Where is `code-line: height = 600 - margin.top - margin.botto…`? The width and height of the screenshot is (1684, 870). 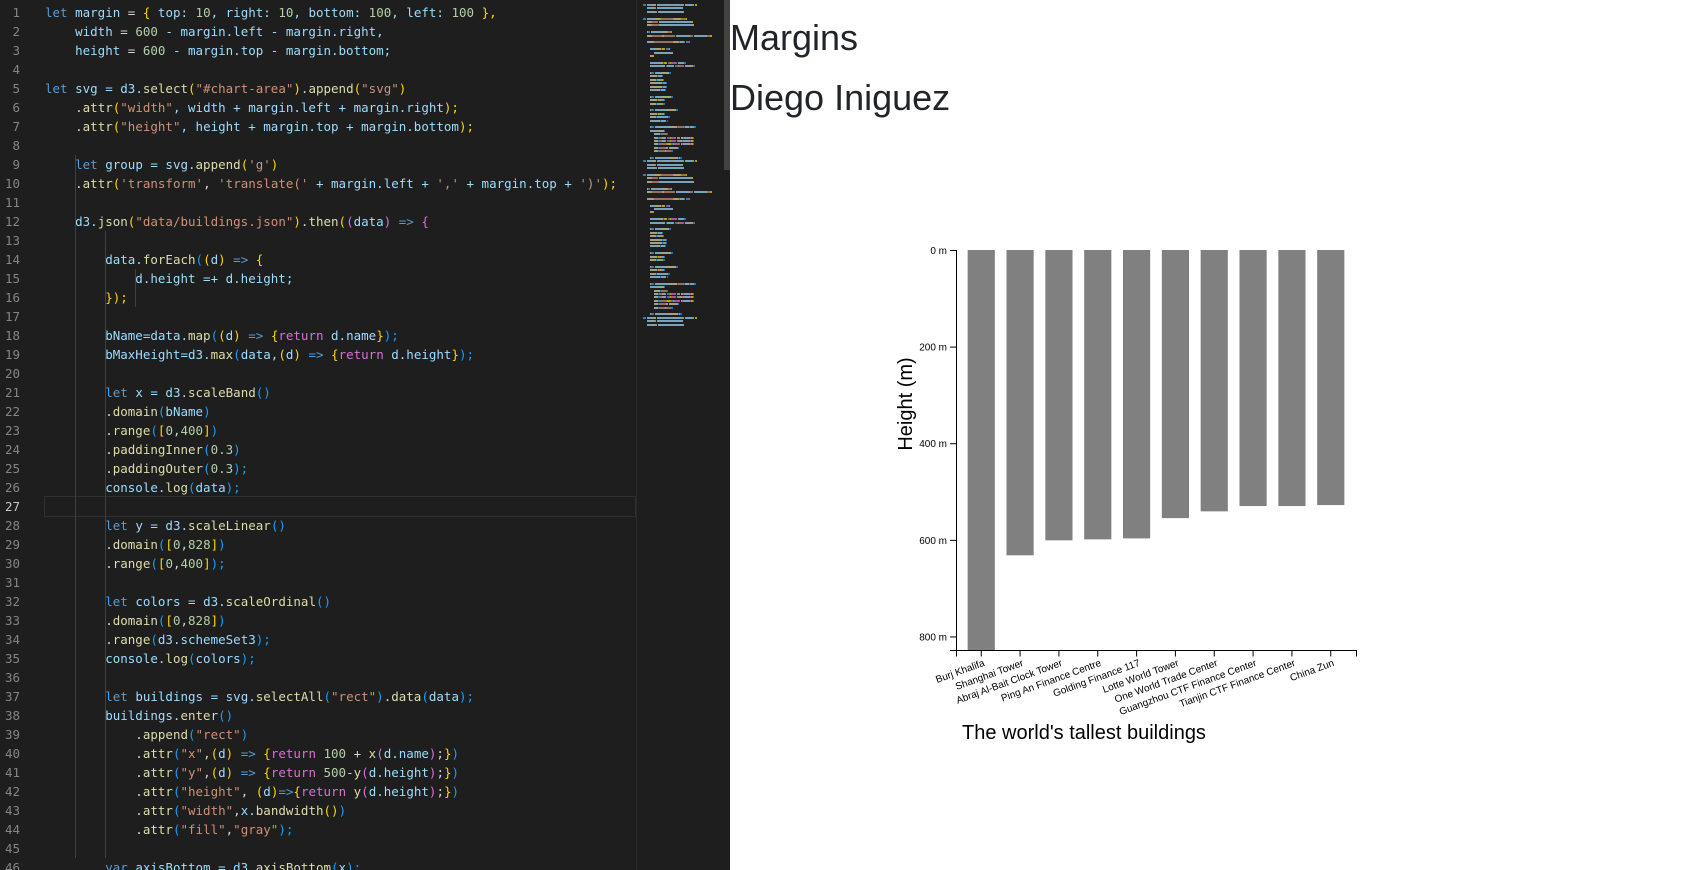
code-line: height = 600 - margin.top - margin.botto… is located at coordinates (218, 50).